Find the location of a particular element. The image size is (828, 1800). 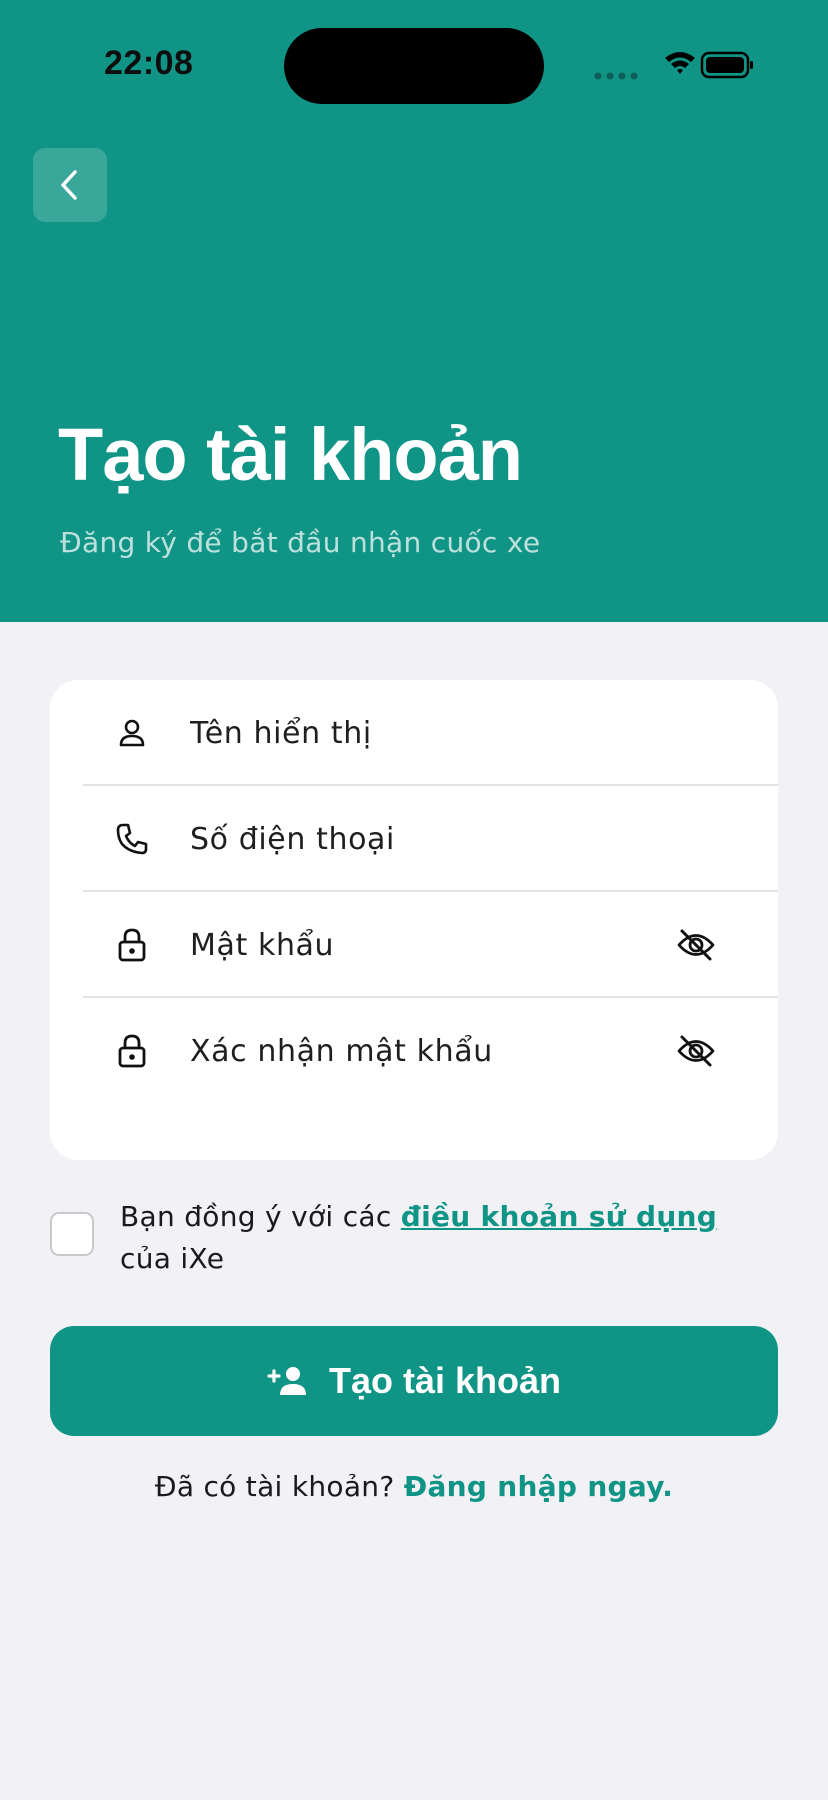

terms-link: điều khoản sử dụng is located at coordinates (559, 1216).